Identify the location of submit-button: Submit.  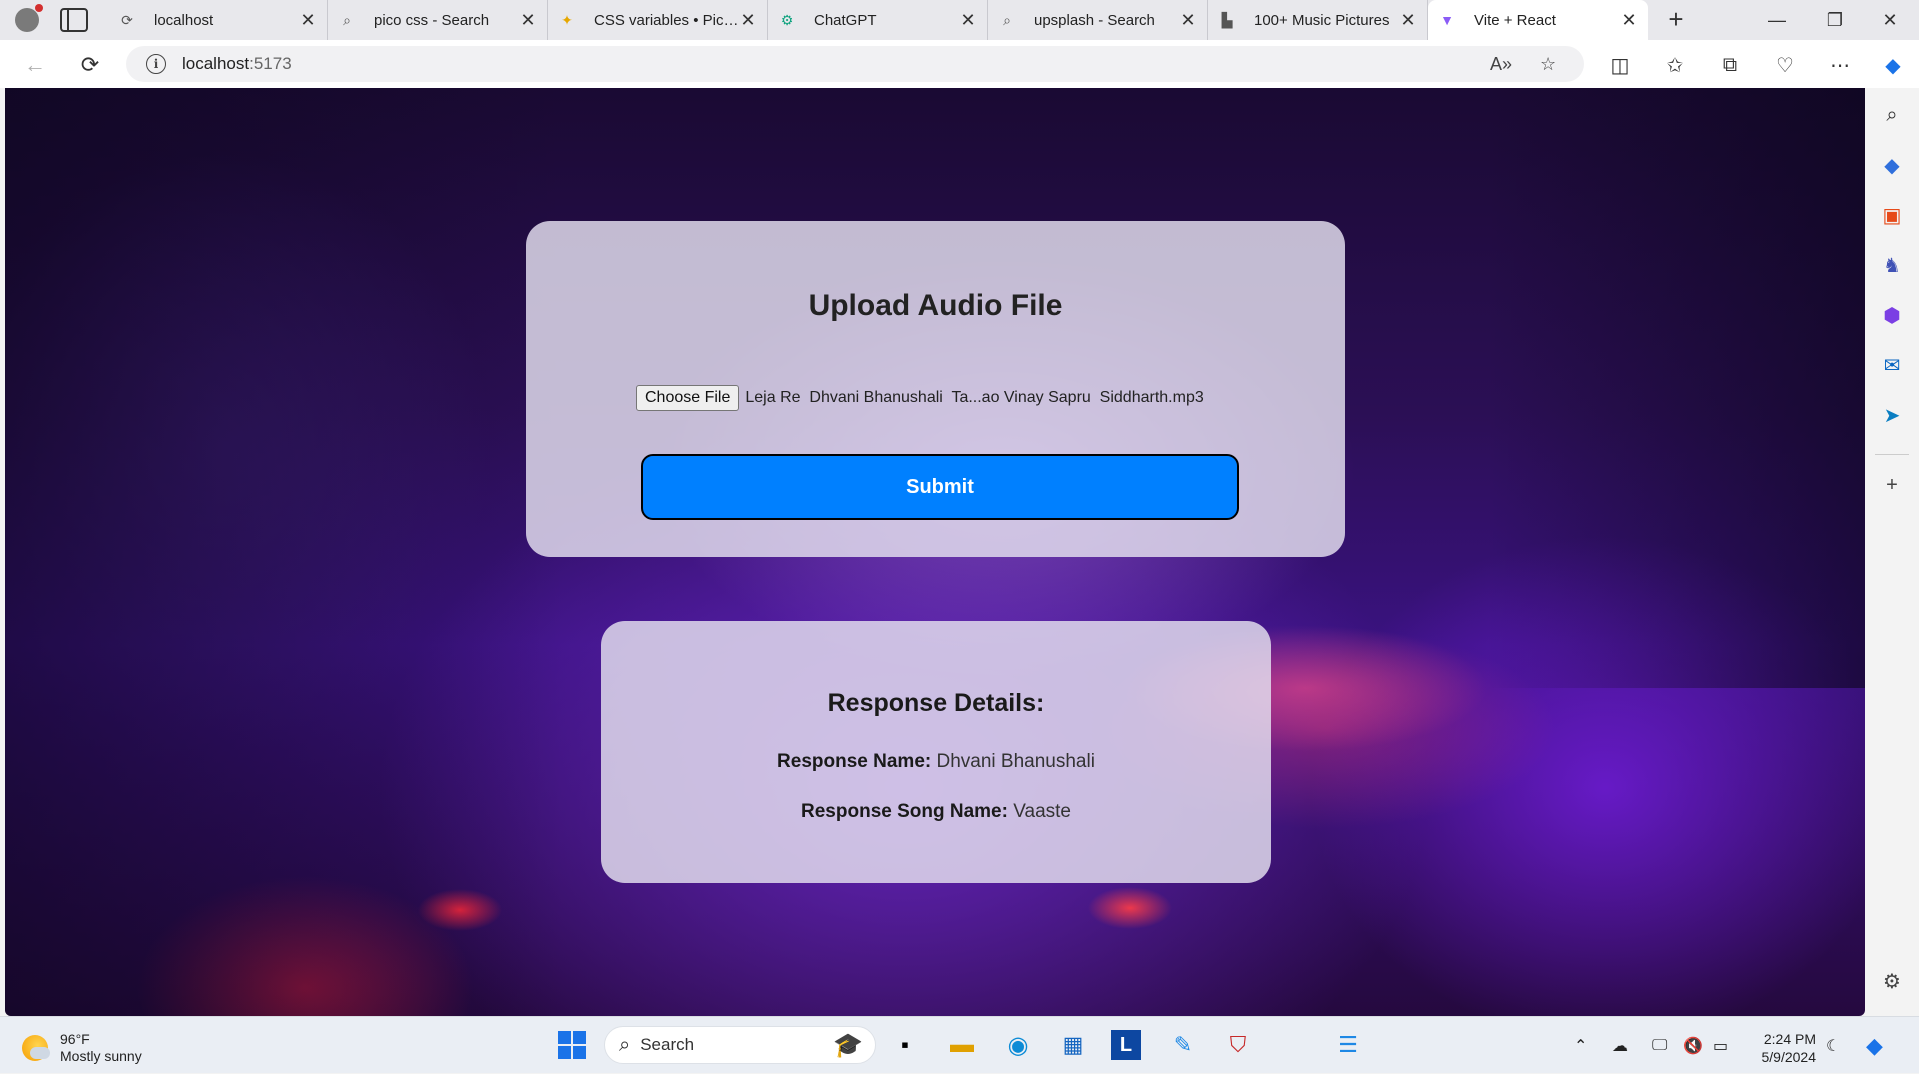
(940, 487).